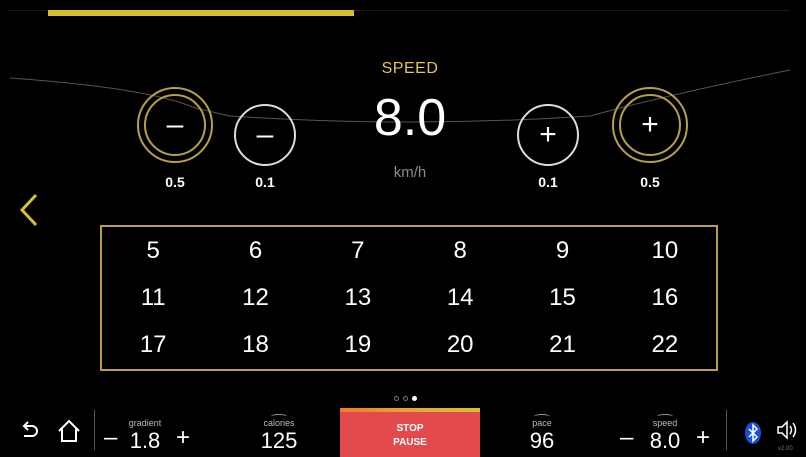 This screenshot has height=457, width=806. What do you see at coordinates (665, 297) in the screenshot?
I see `preset-speed-cell: 16` at bounding box center [665, 297].